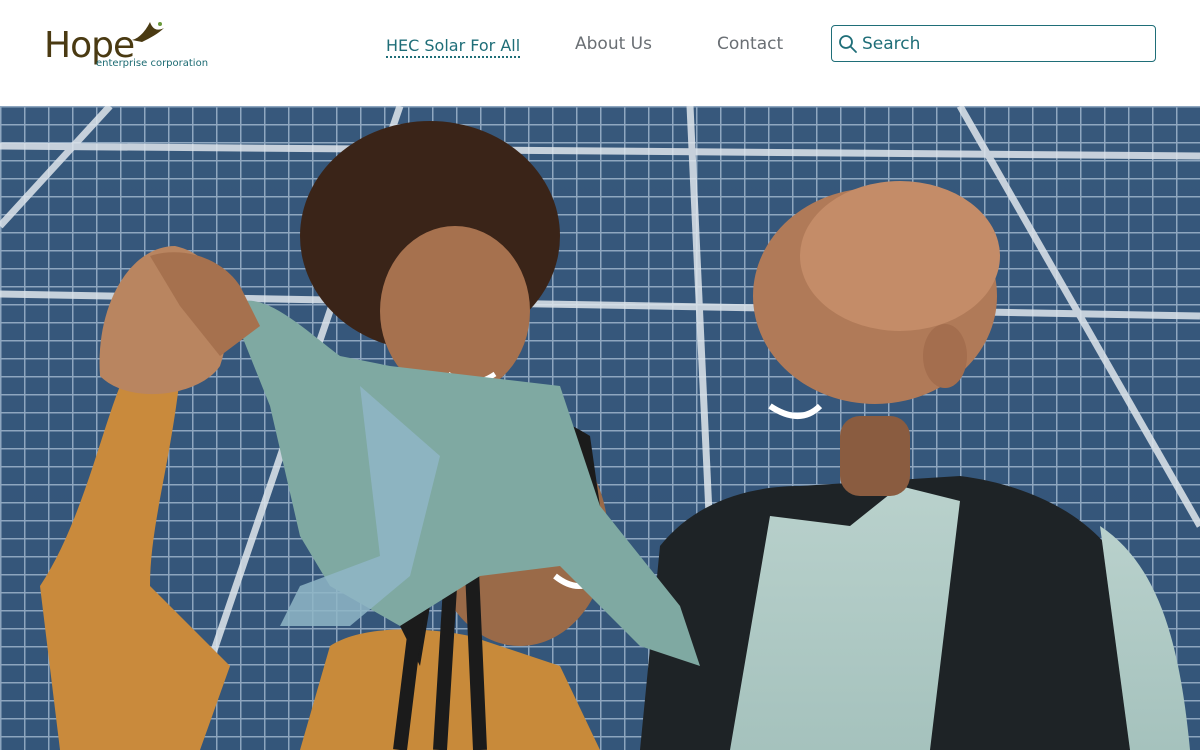 The image size is (1200, 750). What do you see at coordinates (148, 32) in the screenshot?
I see `bird-logo-icon` at bounding box center [148, 32].